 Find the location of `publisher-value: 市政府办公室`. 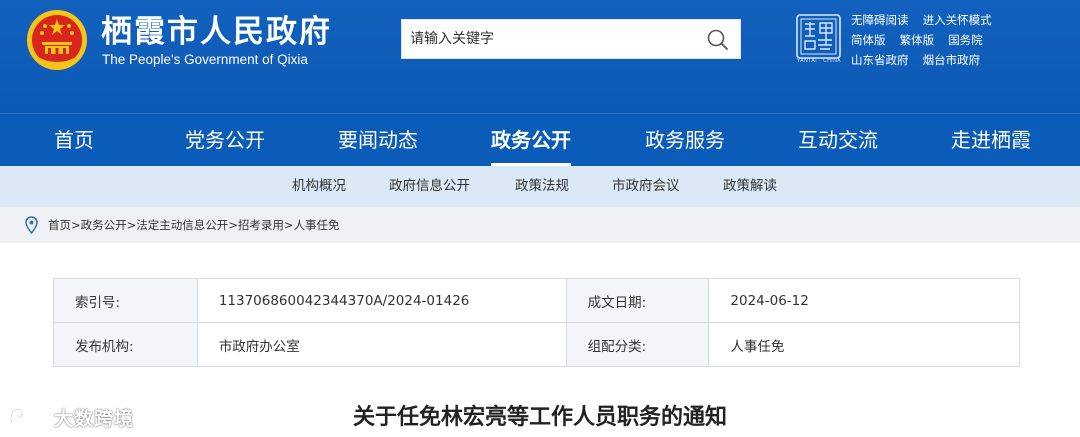

publisher-value: 市政府办公室 is located at coordinates (381, 344).